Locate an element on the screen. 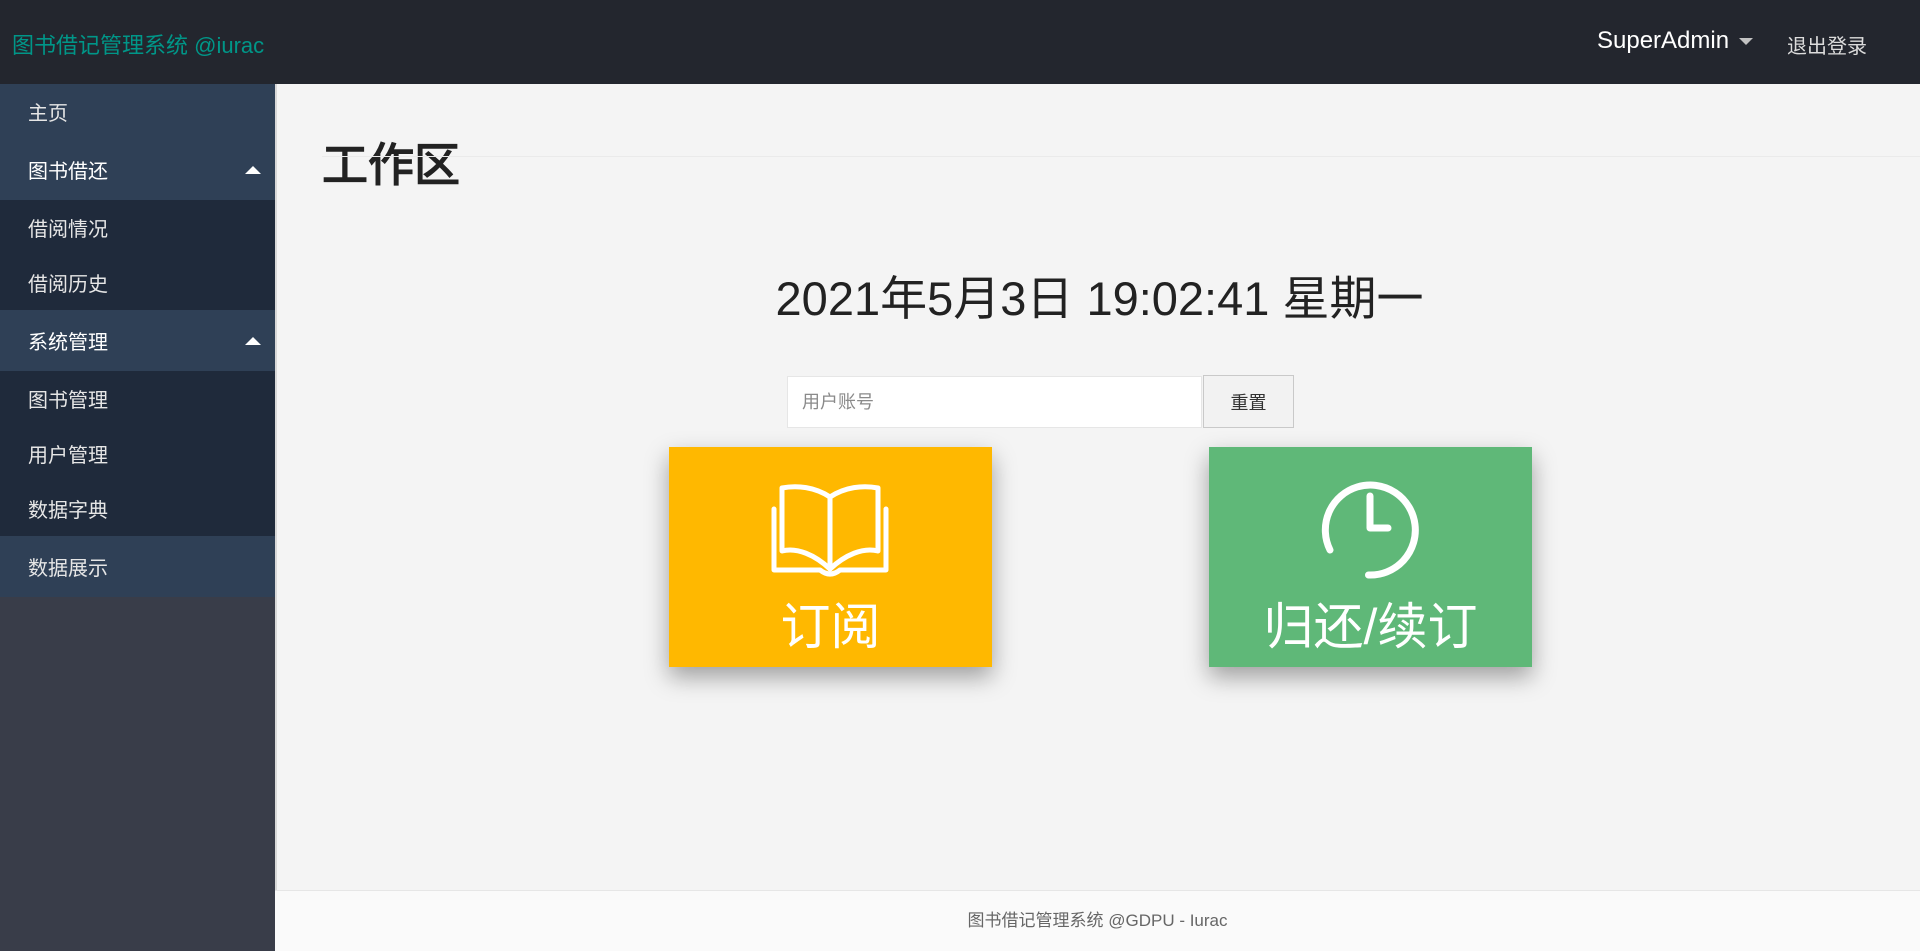 This screenshot has width=1920, height=951. sidebar-item-borrow-history: 借阅历史 is located at coordinates (137, 282).